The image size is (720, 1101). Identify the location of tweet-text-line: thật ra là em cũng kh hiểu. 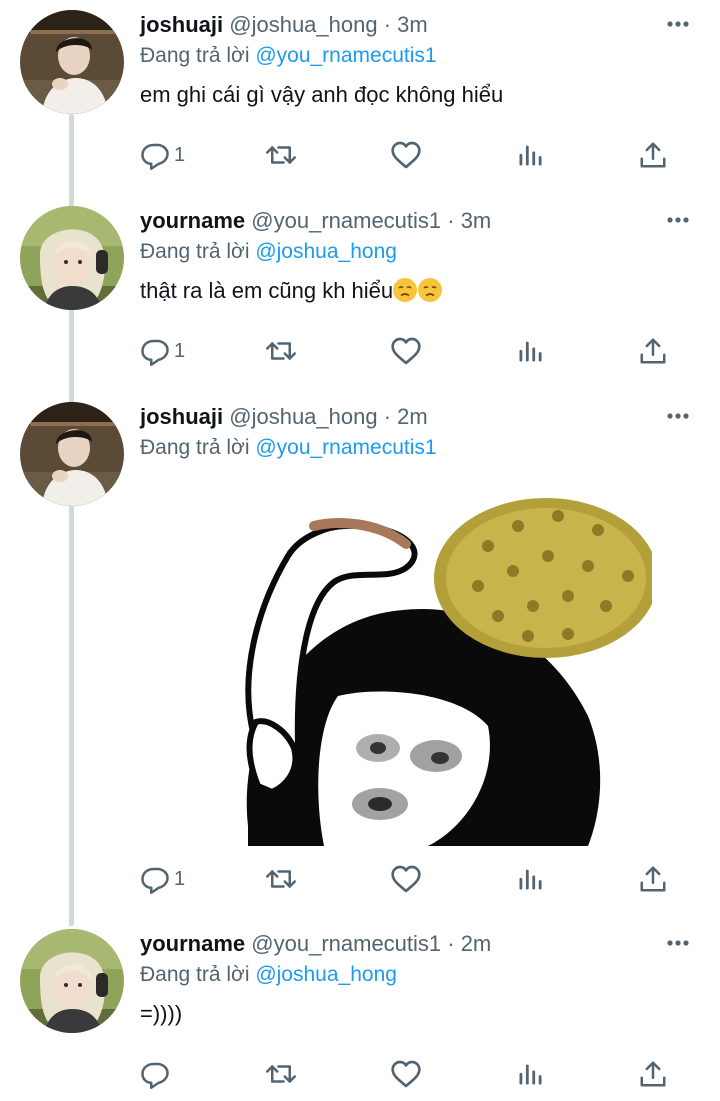
(420, 291).